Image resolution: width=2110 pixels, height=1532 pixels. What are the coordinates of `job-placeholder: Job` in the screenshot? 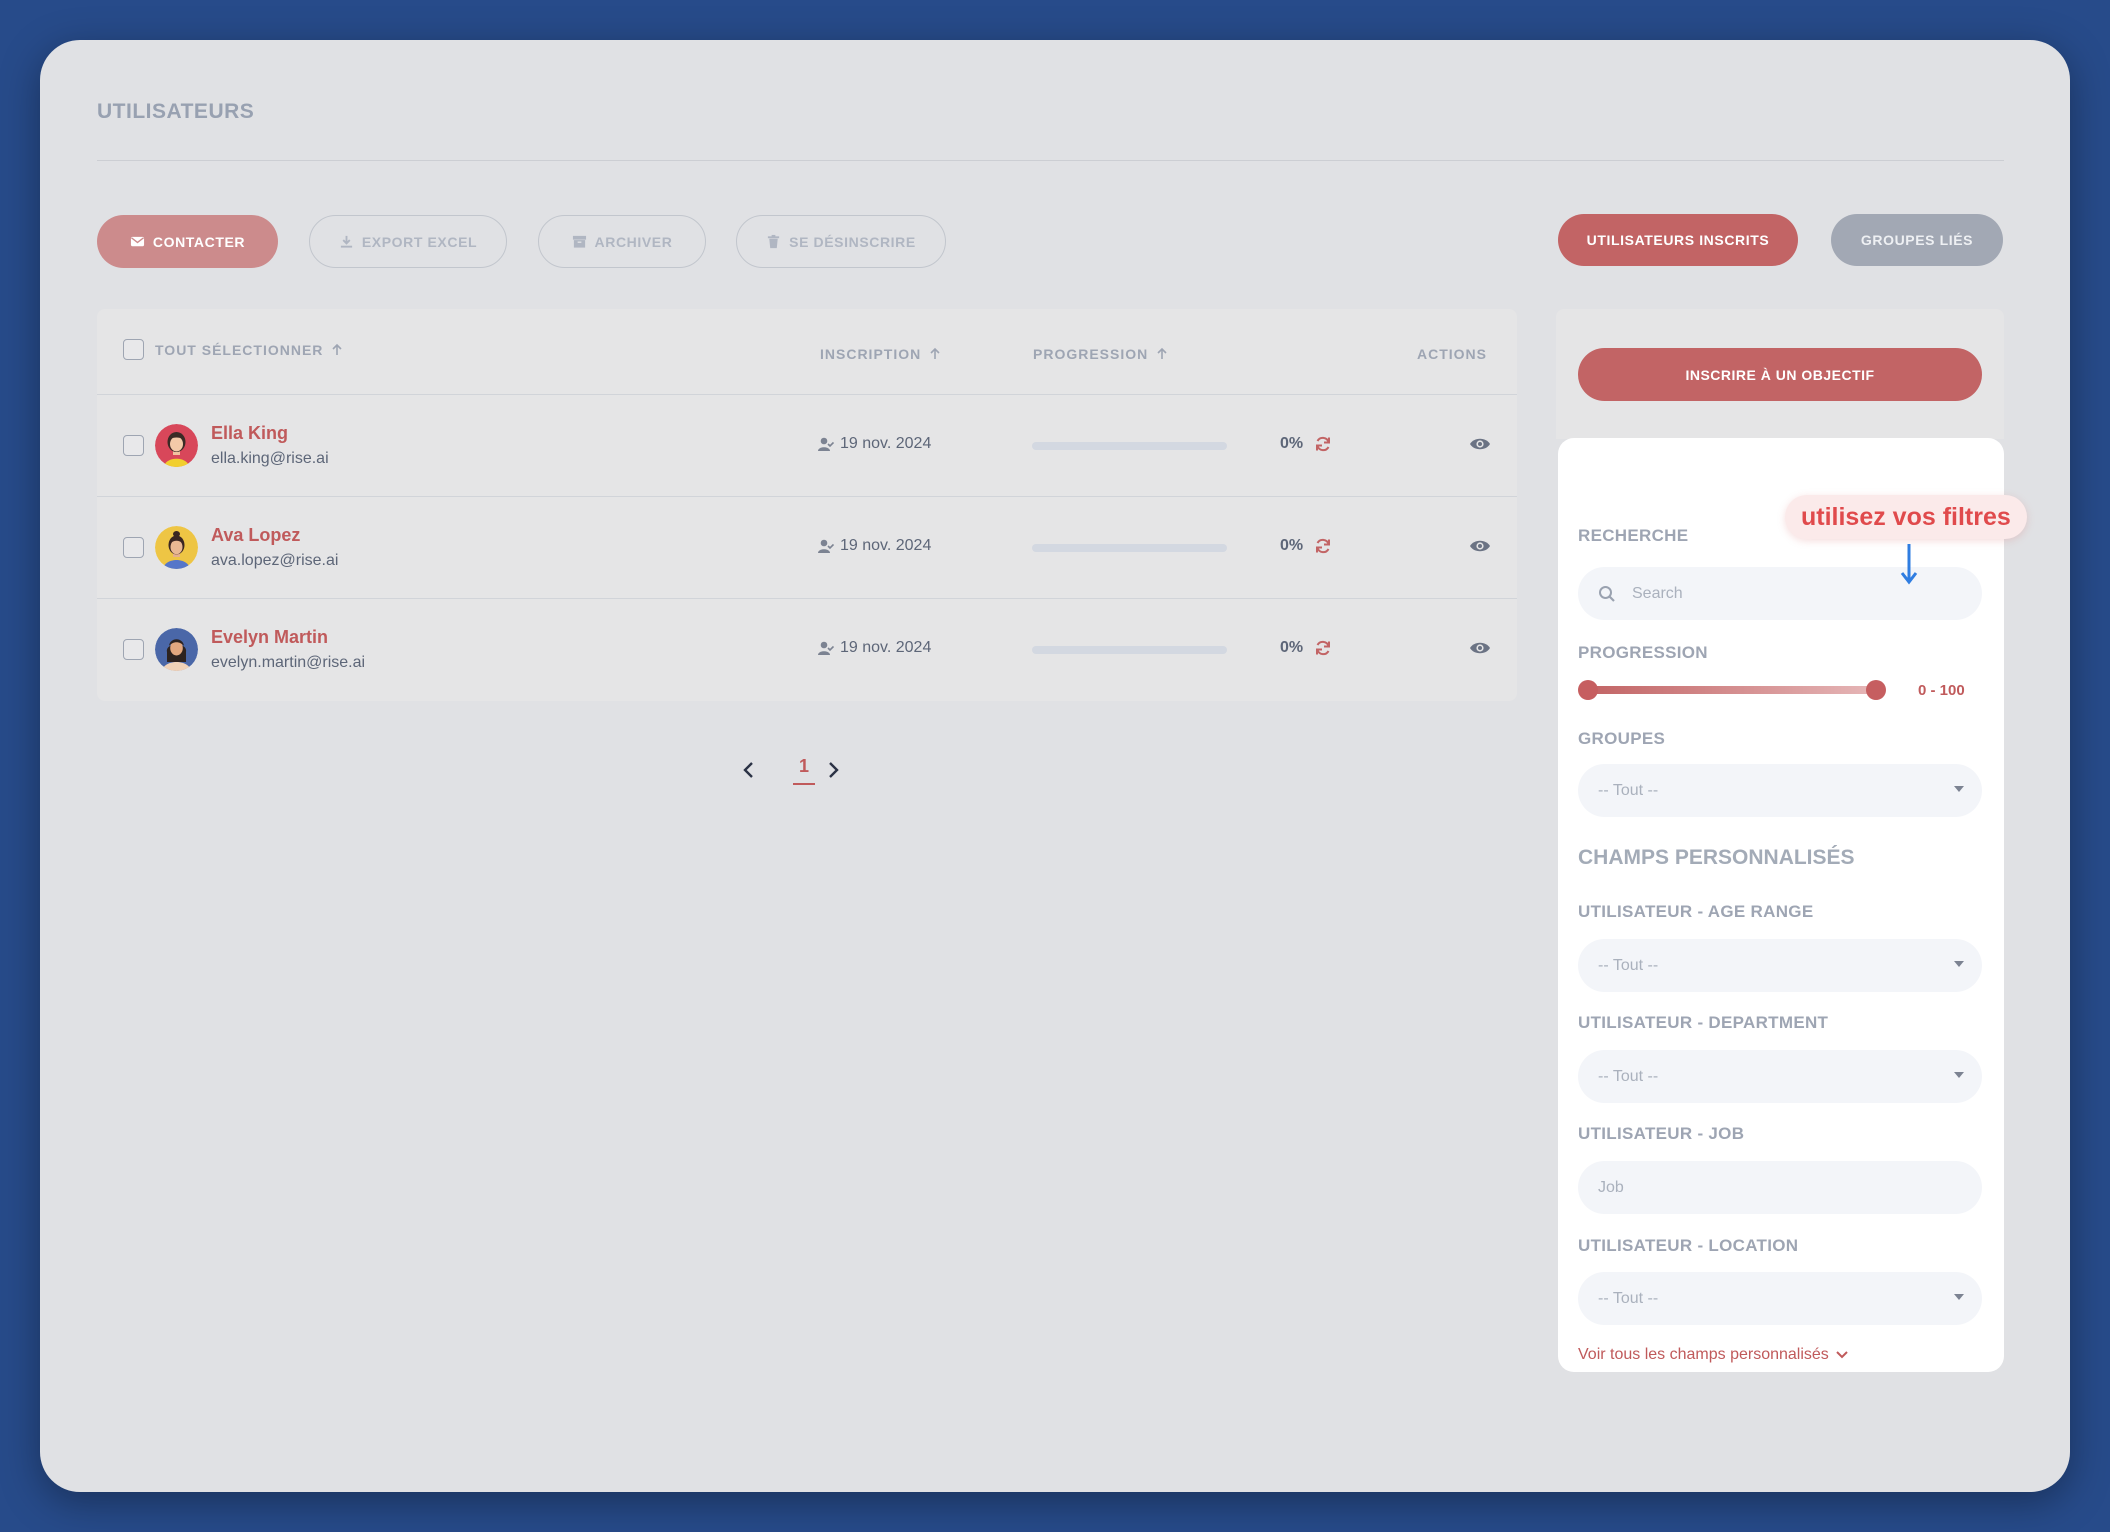 It's located at (1611, 1187).